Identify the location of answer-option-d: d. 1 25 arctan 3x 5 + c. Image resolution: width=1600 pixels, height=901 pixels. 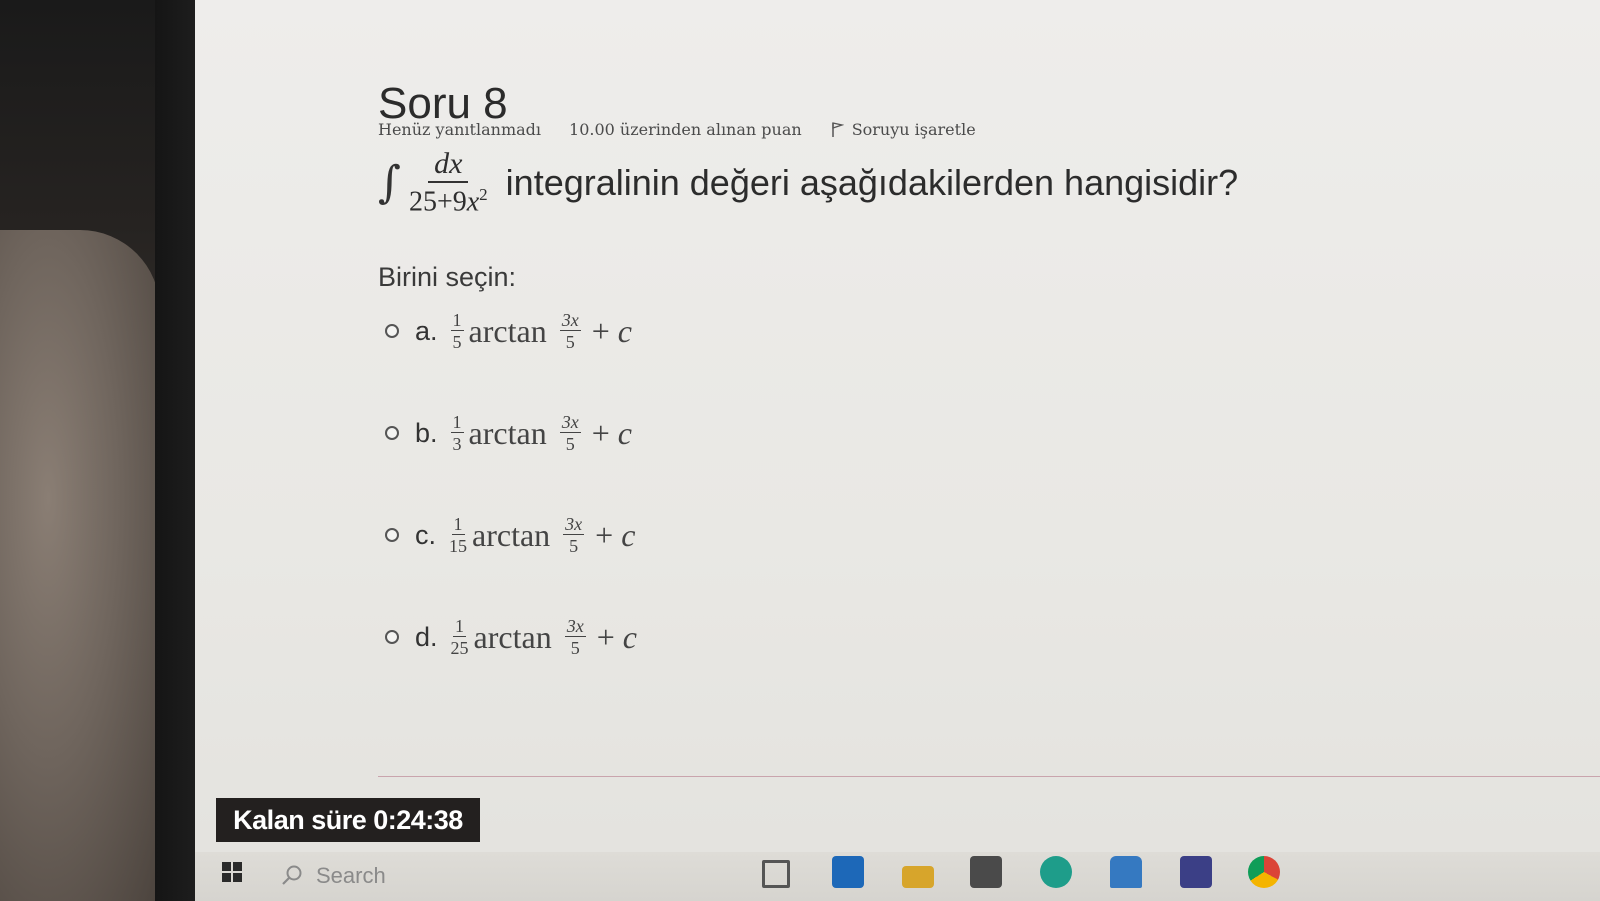
(511, 637).